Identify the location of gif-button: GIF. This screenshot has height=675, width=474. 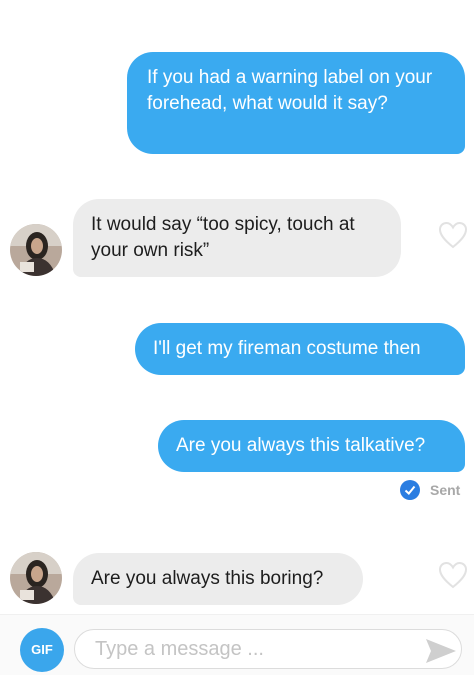
(42, 650).